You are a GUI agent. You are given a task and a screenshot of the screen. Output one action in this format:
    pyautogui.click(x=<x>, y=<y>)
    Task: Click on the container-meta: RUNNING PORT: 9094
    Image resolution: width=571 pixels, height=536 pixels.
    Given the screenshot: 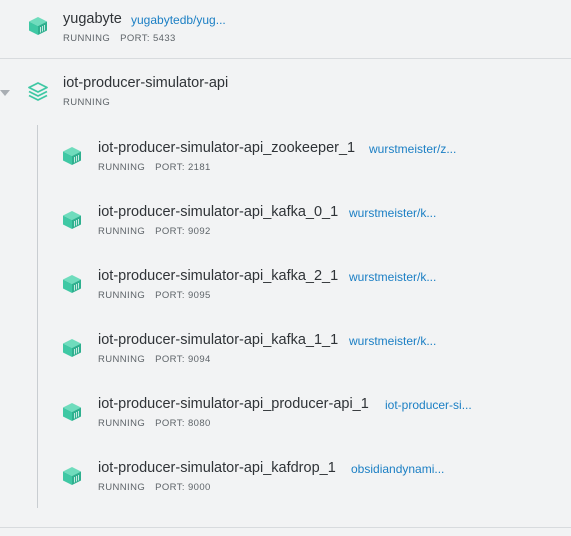 What is the action you would take?
    pyautogui.click(x=154, y=359)
    